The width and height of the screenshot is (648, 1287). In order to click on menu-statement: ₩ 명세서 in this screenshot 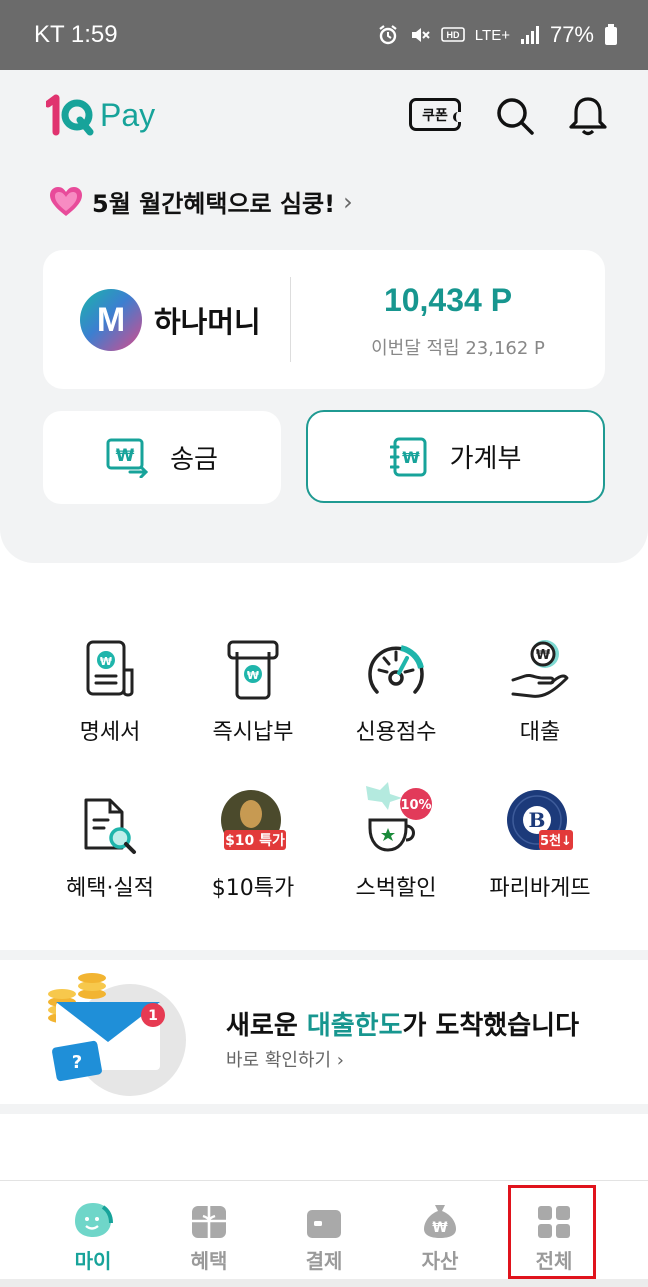, I will do `click(110, 688)`.